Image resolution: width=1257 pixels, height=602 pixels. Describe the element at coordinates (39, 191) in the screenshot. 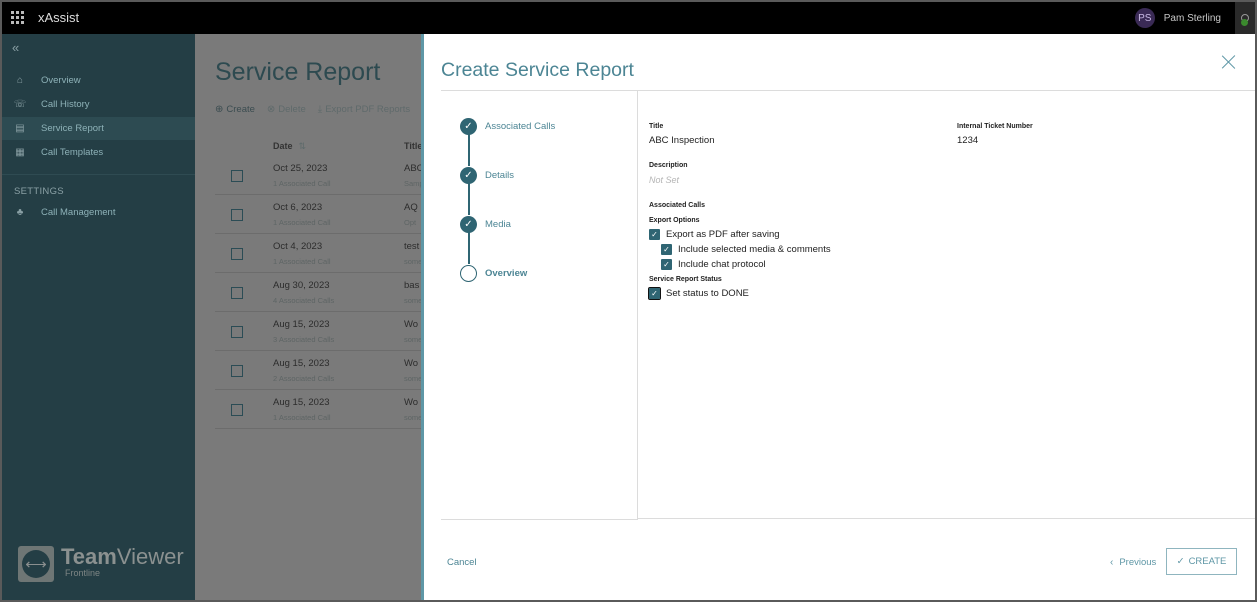

I see `settings-heading: SETTINGS` at that location.